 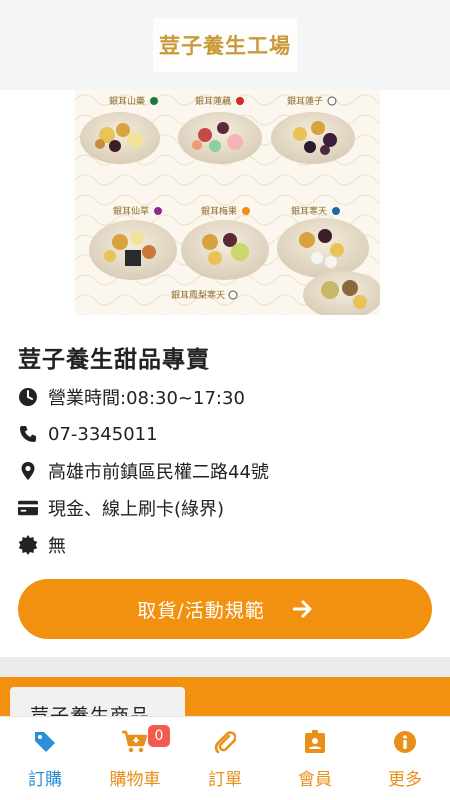 I want to click on store-title: 荳子養生甜品專賣, so click(x=114, y=360).